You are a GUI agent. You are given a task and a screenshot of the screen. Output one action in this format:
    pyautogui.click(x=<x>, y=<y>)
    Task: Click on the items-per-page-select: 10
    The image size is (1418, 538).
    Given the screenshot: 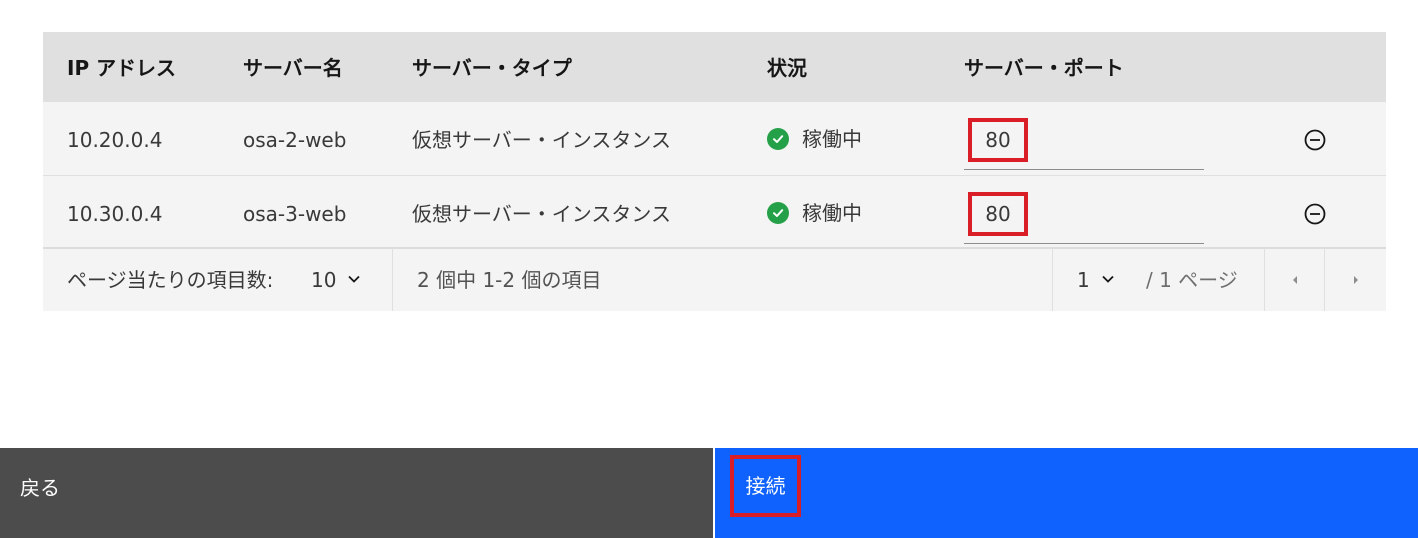 What is the action you would take?
    pyautogui.click(x=336, y=280)
    